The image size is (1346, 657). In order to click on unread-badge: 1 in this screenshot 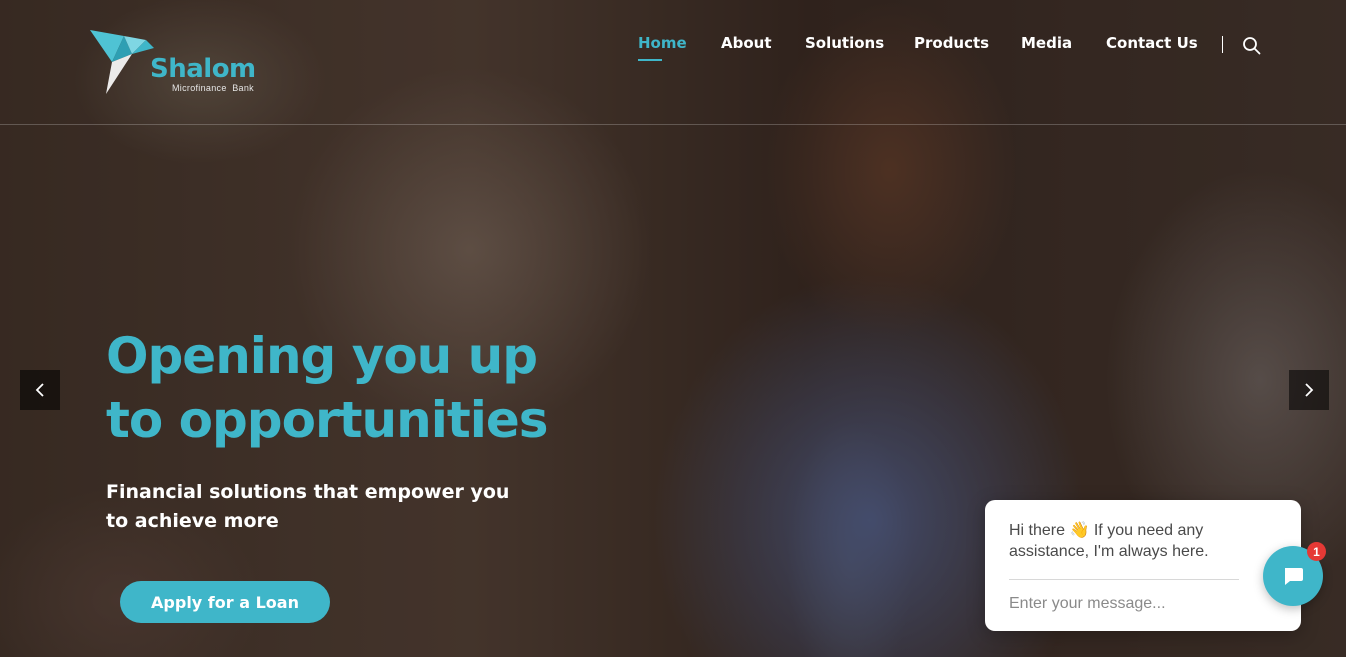, I will do `click(1316, 551)`.